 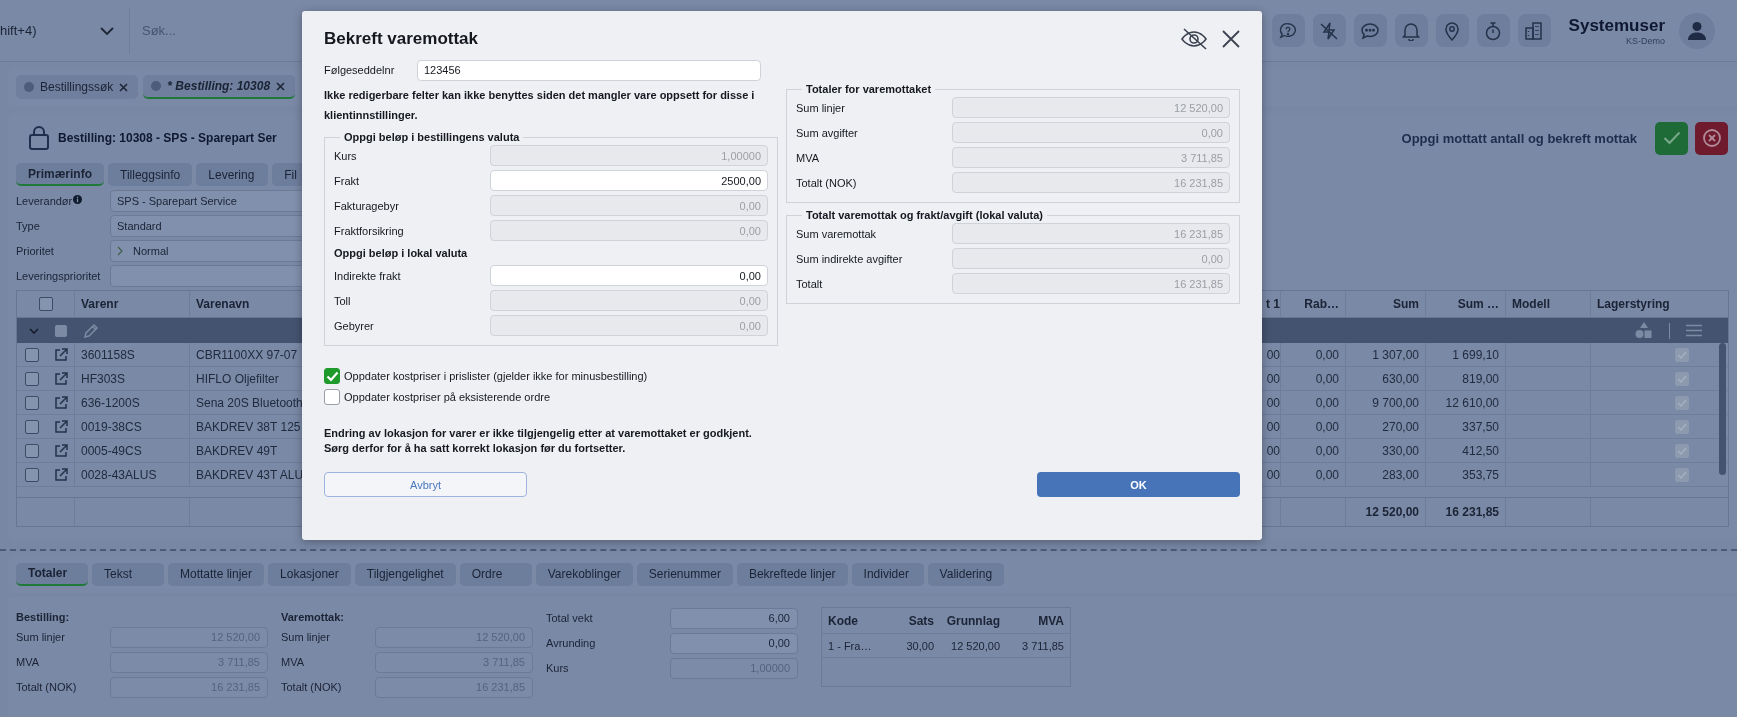 I want to click on column-header: Varenr, so click(x=132, y=304).